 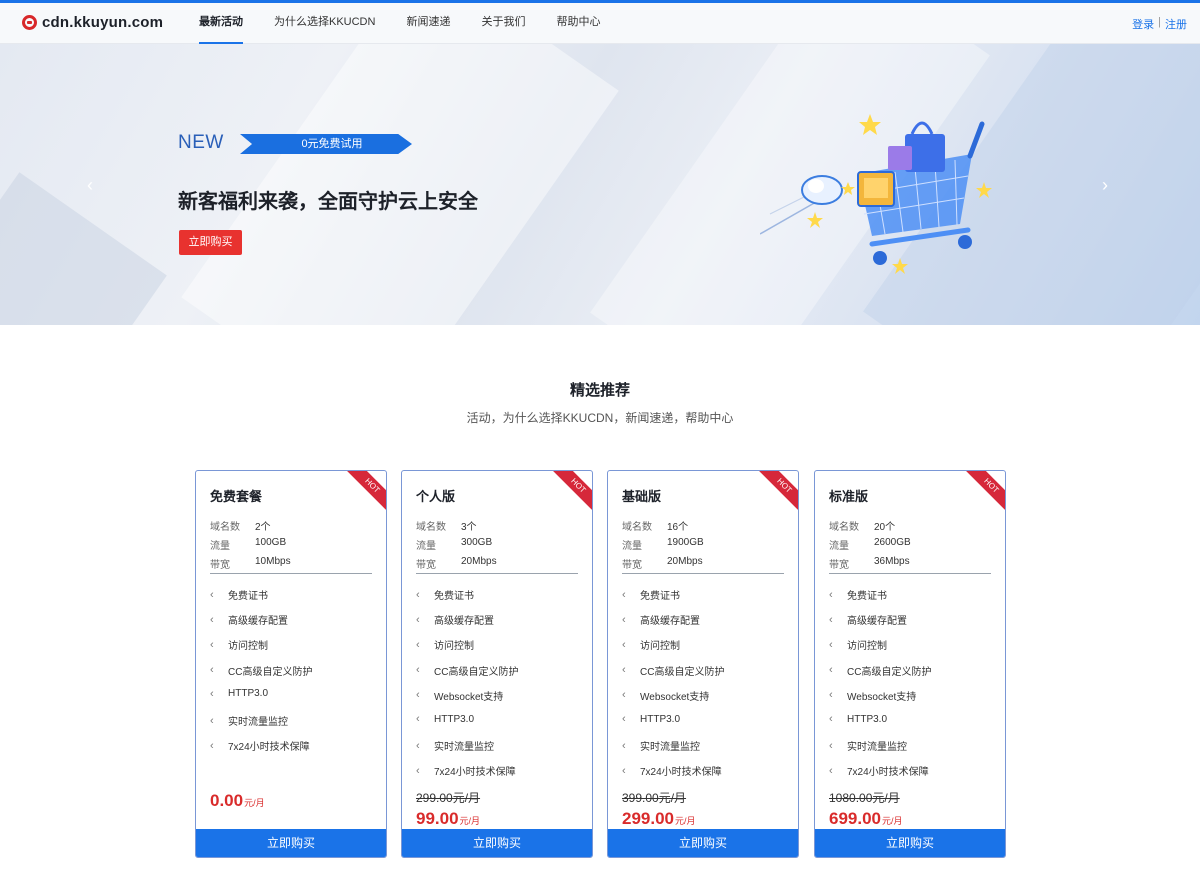 What do you see at coordinates (655, 525) in the screenshot?
I see `spec-row: 域名数 16个` at bounding box center [655, 525].